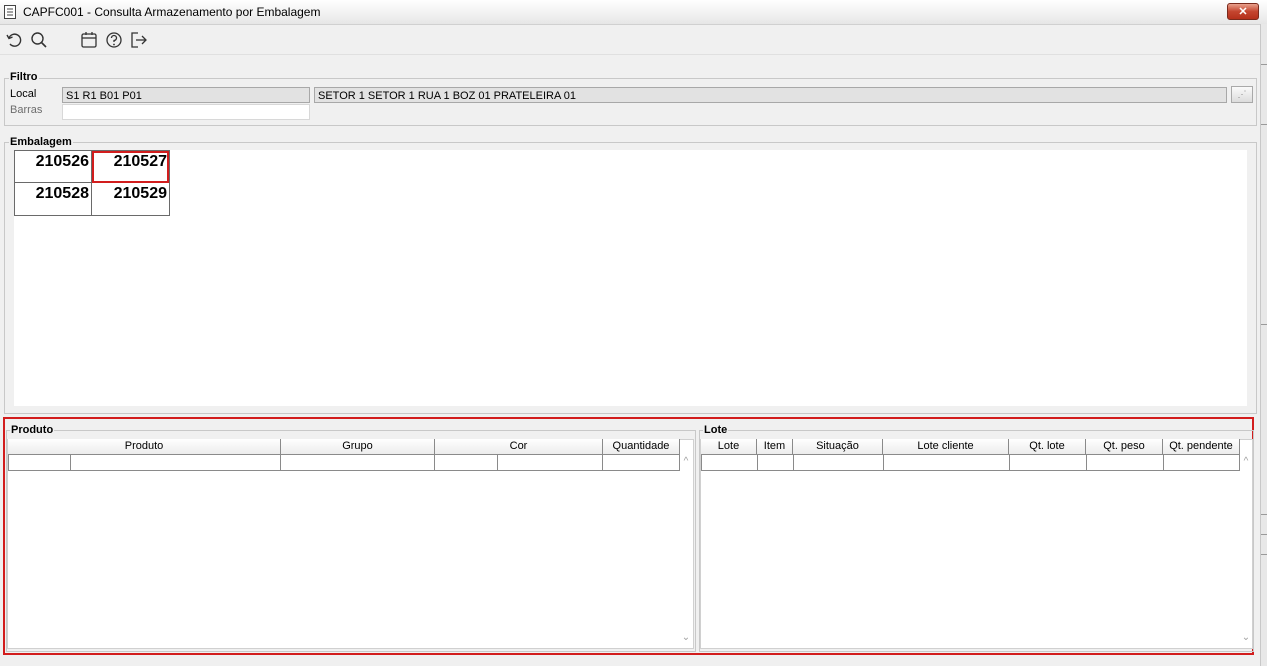 Image resolution: width=1267 pixels, height=666 pixels. What do you see at coordinates (186, 112) in the screenshot?
I see `barras-input` at bounding box center [186, 112].